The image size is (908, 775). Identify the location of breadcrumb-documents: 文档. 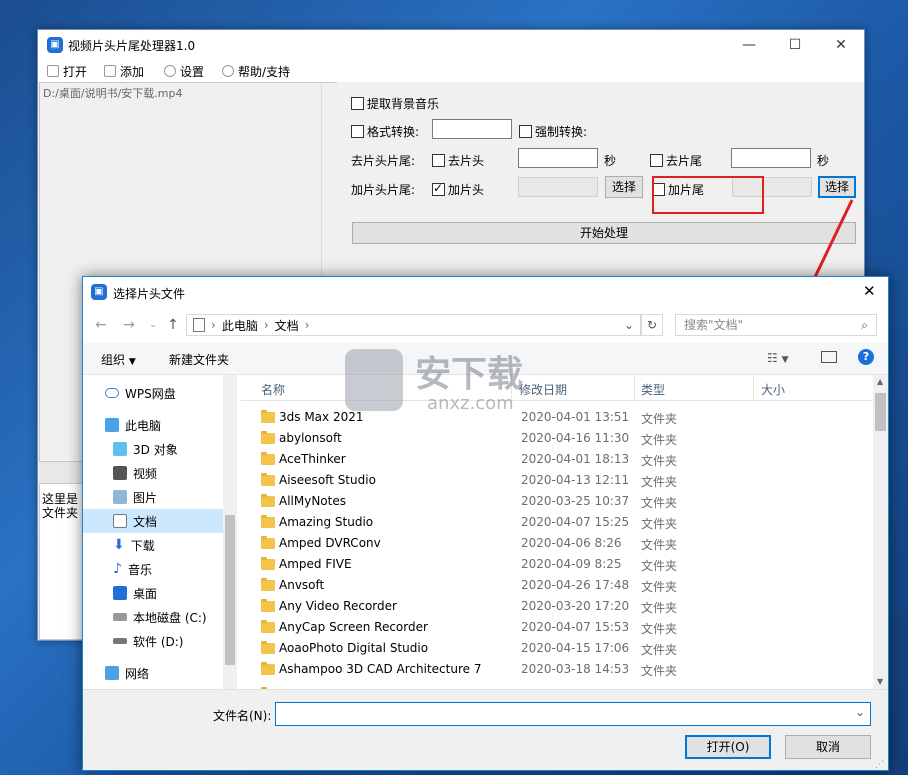
(287, 325).